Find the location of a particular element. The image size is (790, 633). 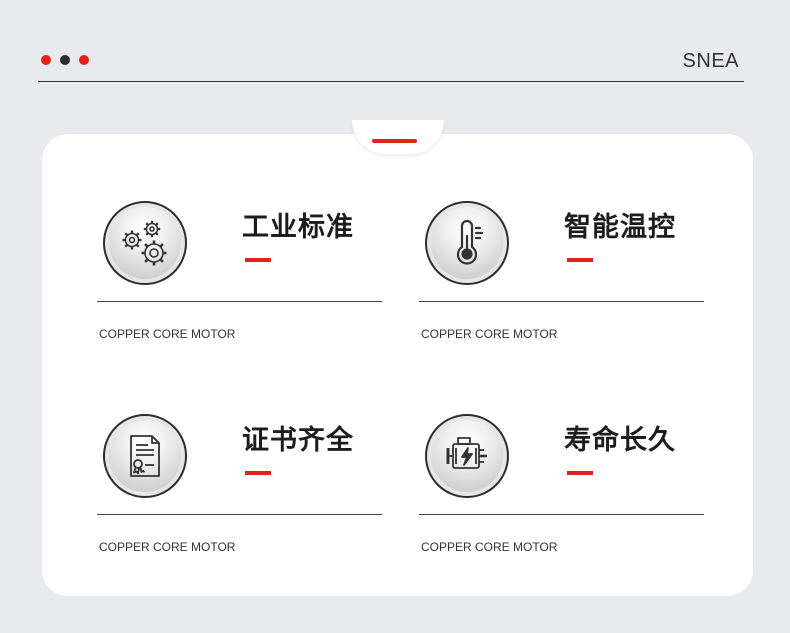

thermometer-icon is located at coordinates (467, 243).